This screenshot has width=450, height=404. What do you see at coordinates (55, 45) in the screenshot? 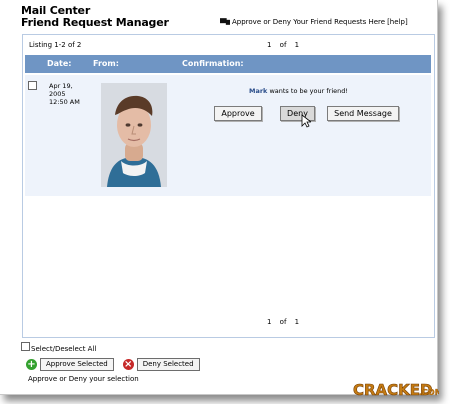
I see `listing-count: Listing 1-2 of 2` at bounding box center [55, 45].